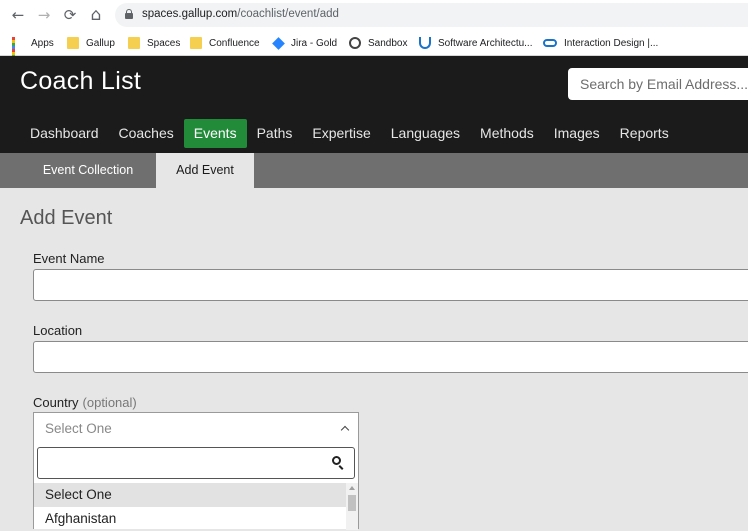  Describe the element at coordinates (58, 330) in the screenshot. I see `location-label: Location` at that location.